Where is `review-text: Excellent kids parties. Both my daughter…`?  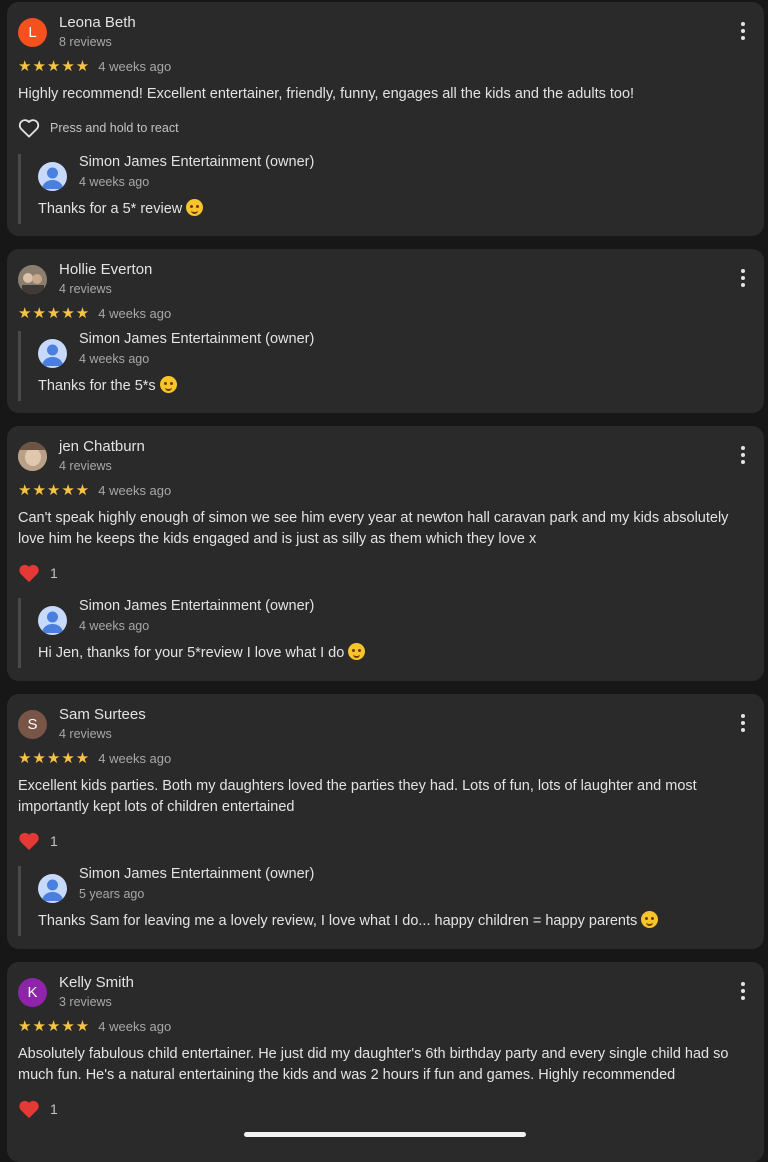
review-text: Excellent kids parties. Both my daughter… is located at coordinates (357, 796).